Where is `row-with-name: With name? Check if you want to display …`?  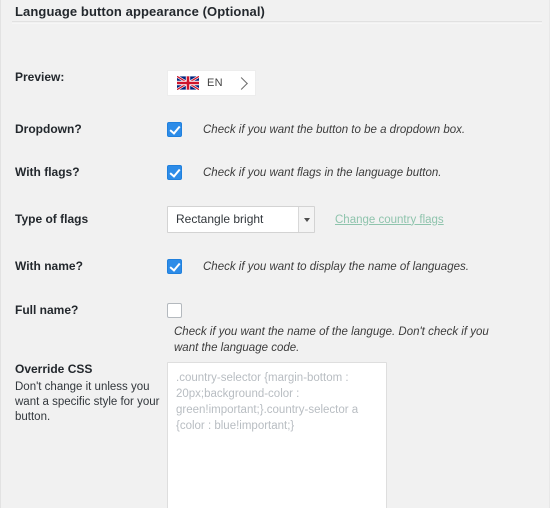
row-with-name: With name? Check if you want to display … is located at coordinates (275, 267).